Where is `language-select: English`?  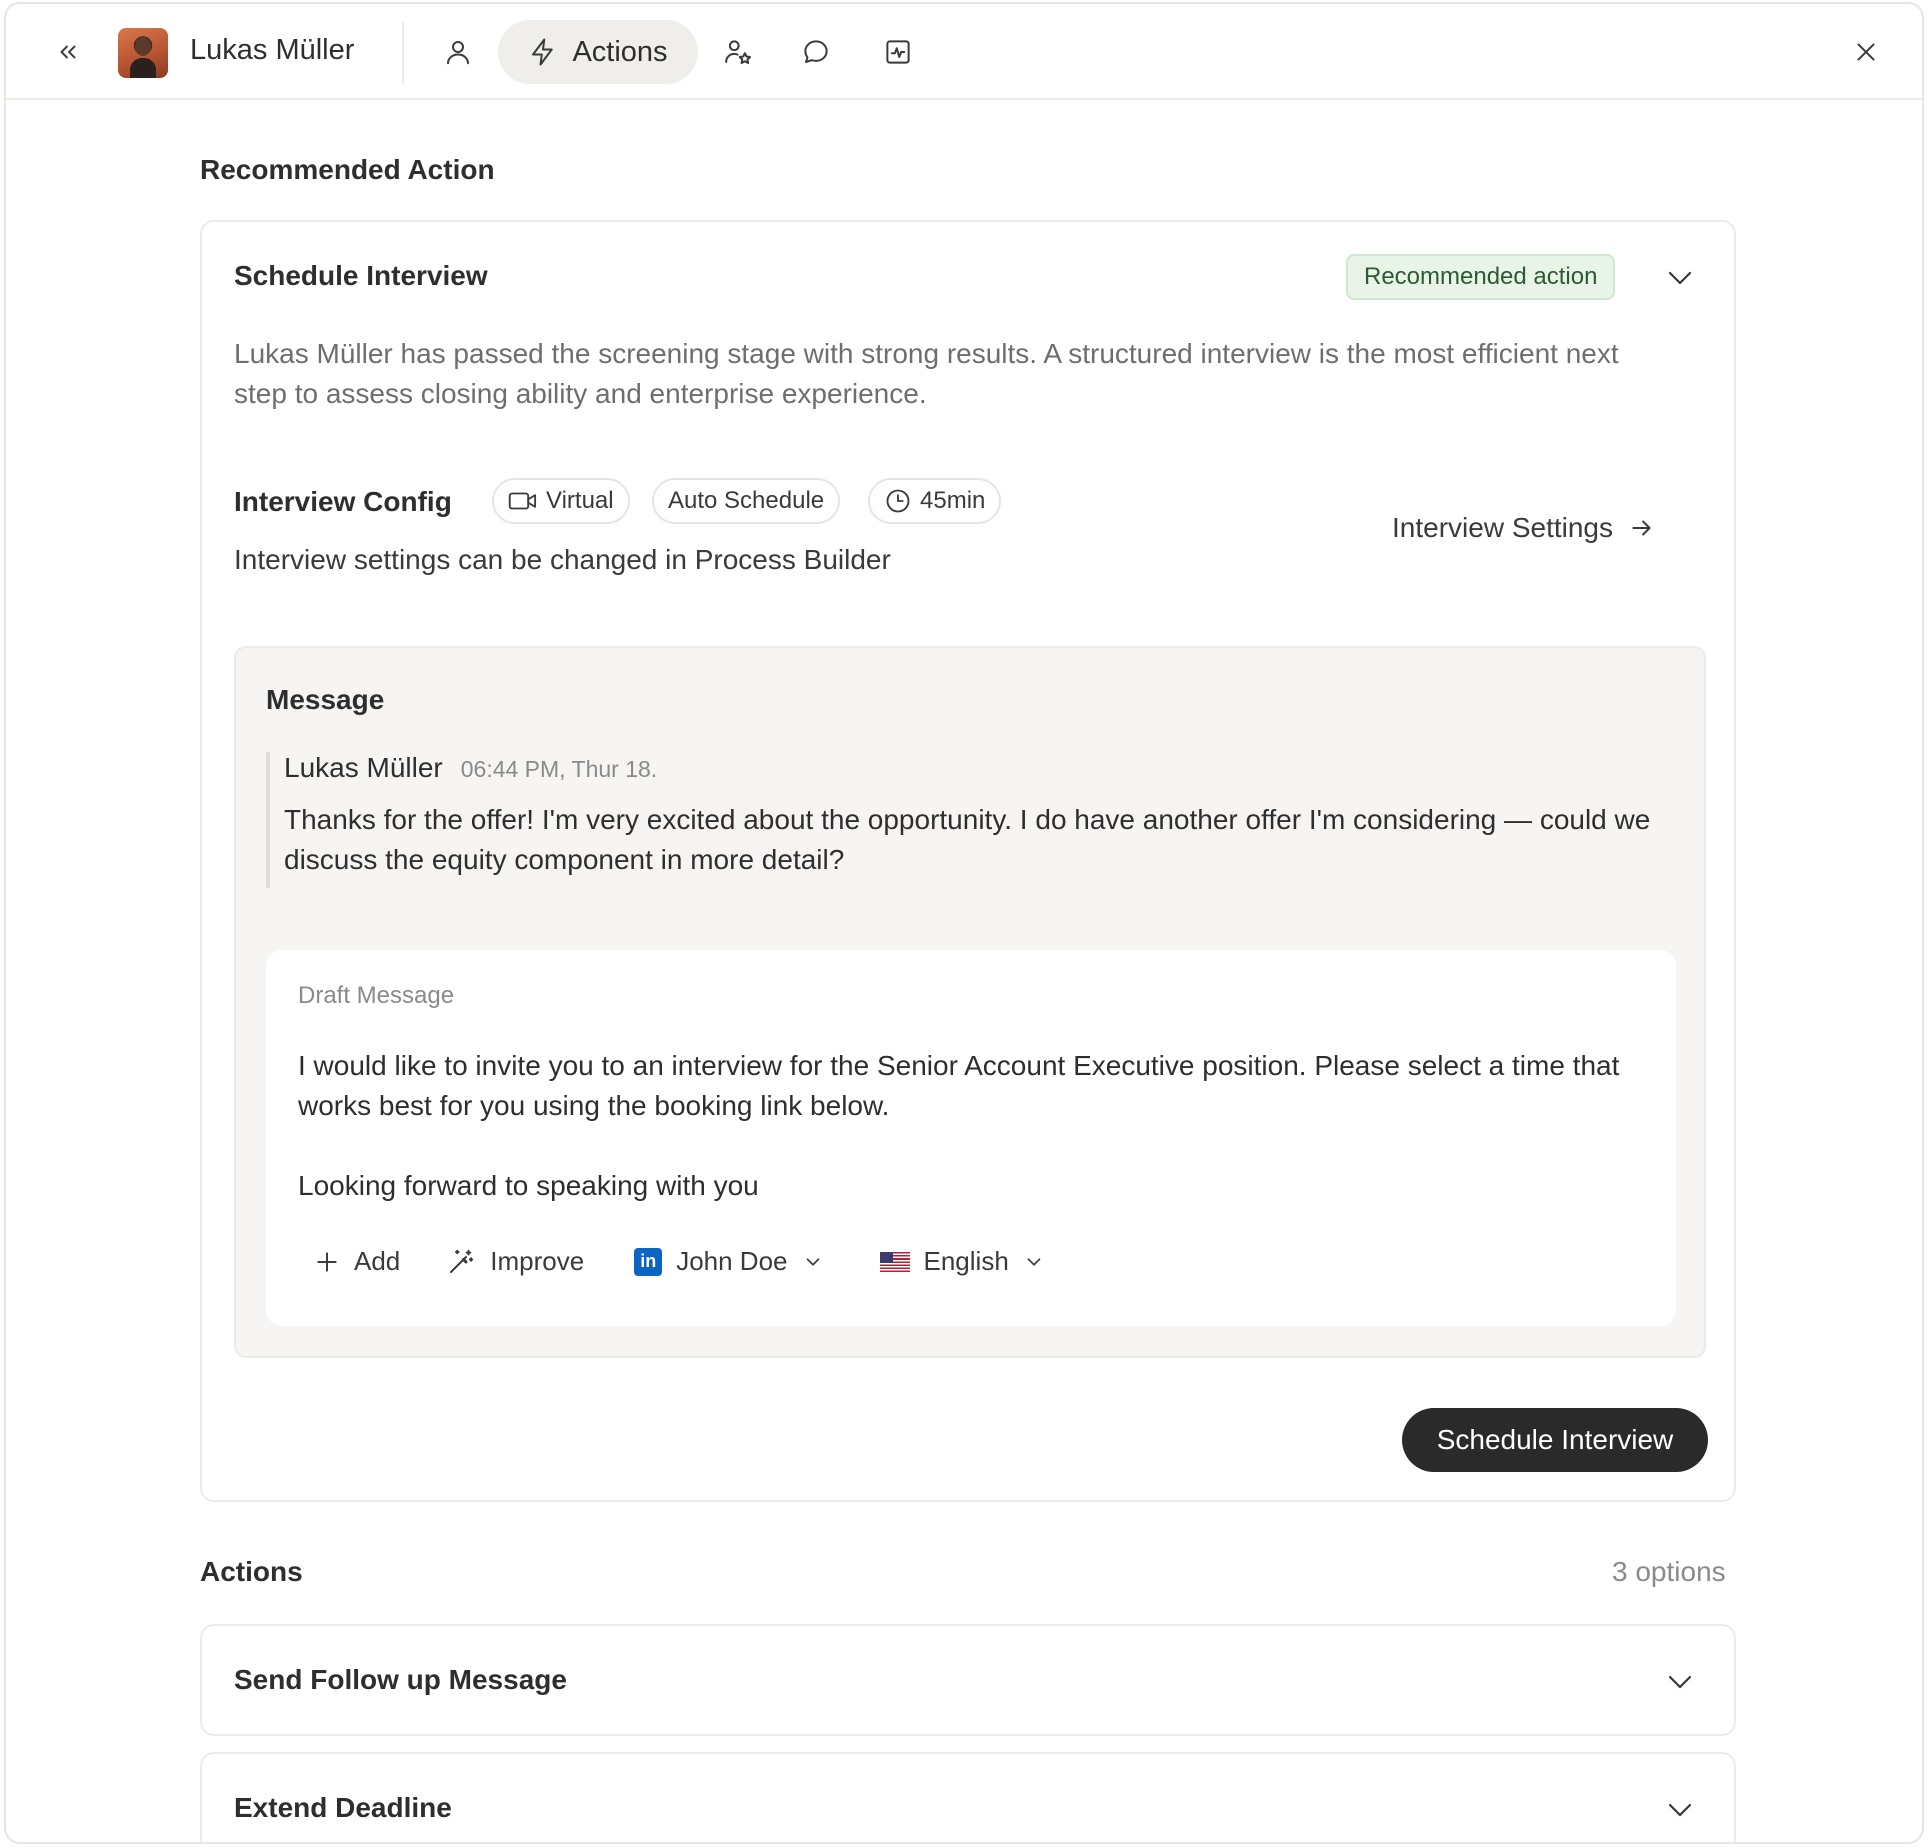
language-select: English is located at coordinates (962, 1261).